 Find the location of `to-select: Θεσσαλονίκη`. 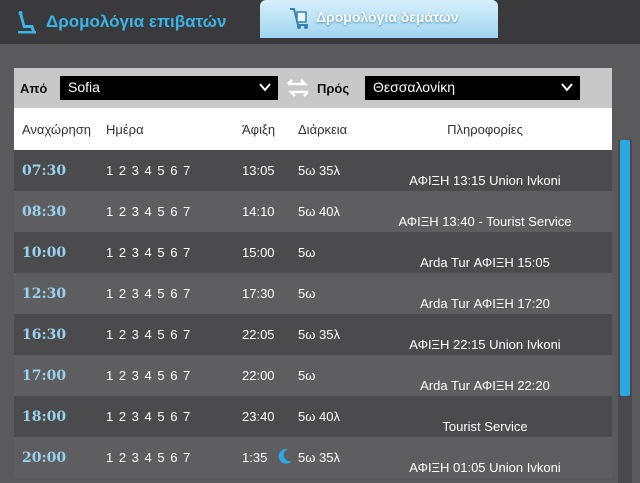

to-select: Θεσσαλονίκη is located at coordinates (472, 88).